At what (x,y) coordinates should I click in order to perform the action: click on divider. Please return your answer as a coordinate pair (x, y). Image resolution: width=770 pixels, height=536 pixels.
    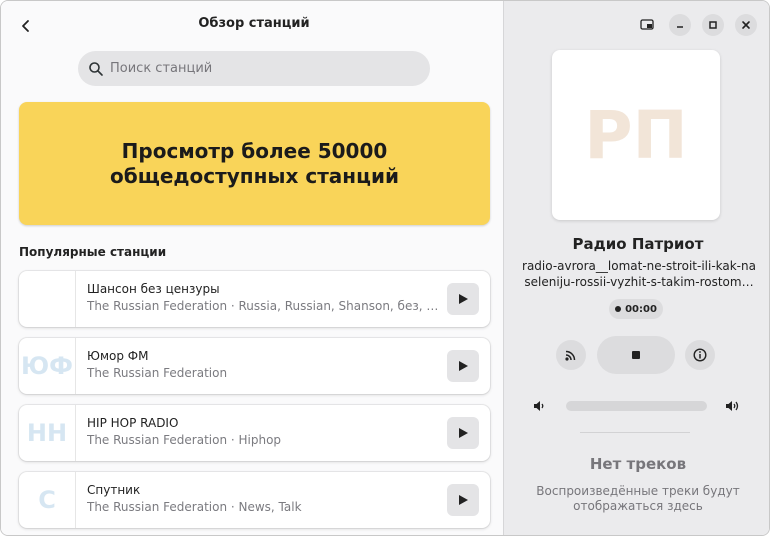
    Looking at the image, I should click on (635, 432).